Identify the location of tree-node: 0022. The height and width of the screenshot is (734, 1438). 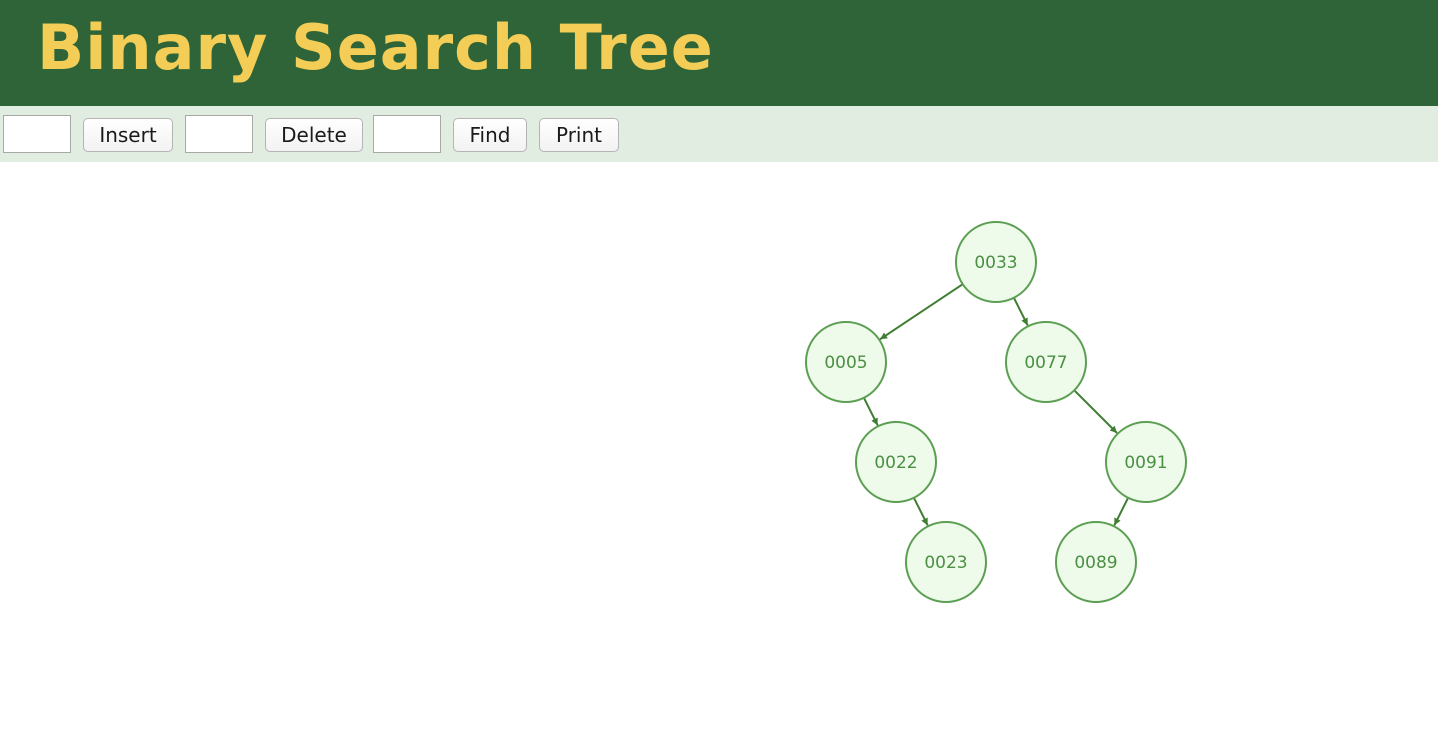
(896, 462).